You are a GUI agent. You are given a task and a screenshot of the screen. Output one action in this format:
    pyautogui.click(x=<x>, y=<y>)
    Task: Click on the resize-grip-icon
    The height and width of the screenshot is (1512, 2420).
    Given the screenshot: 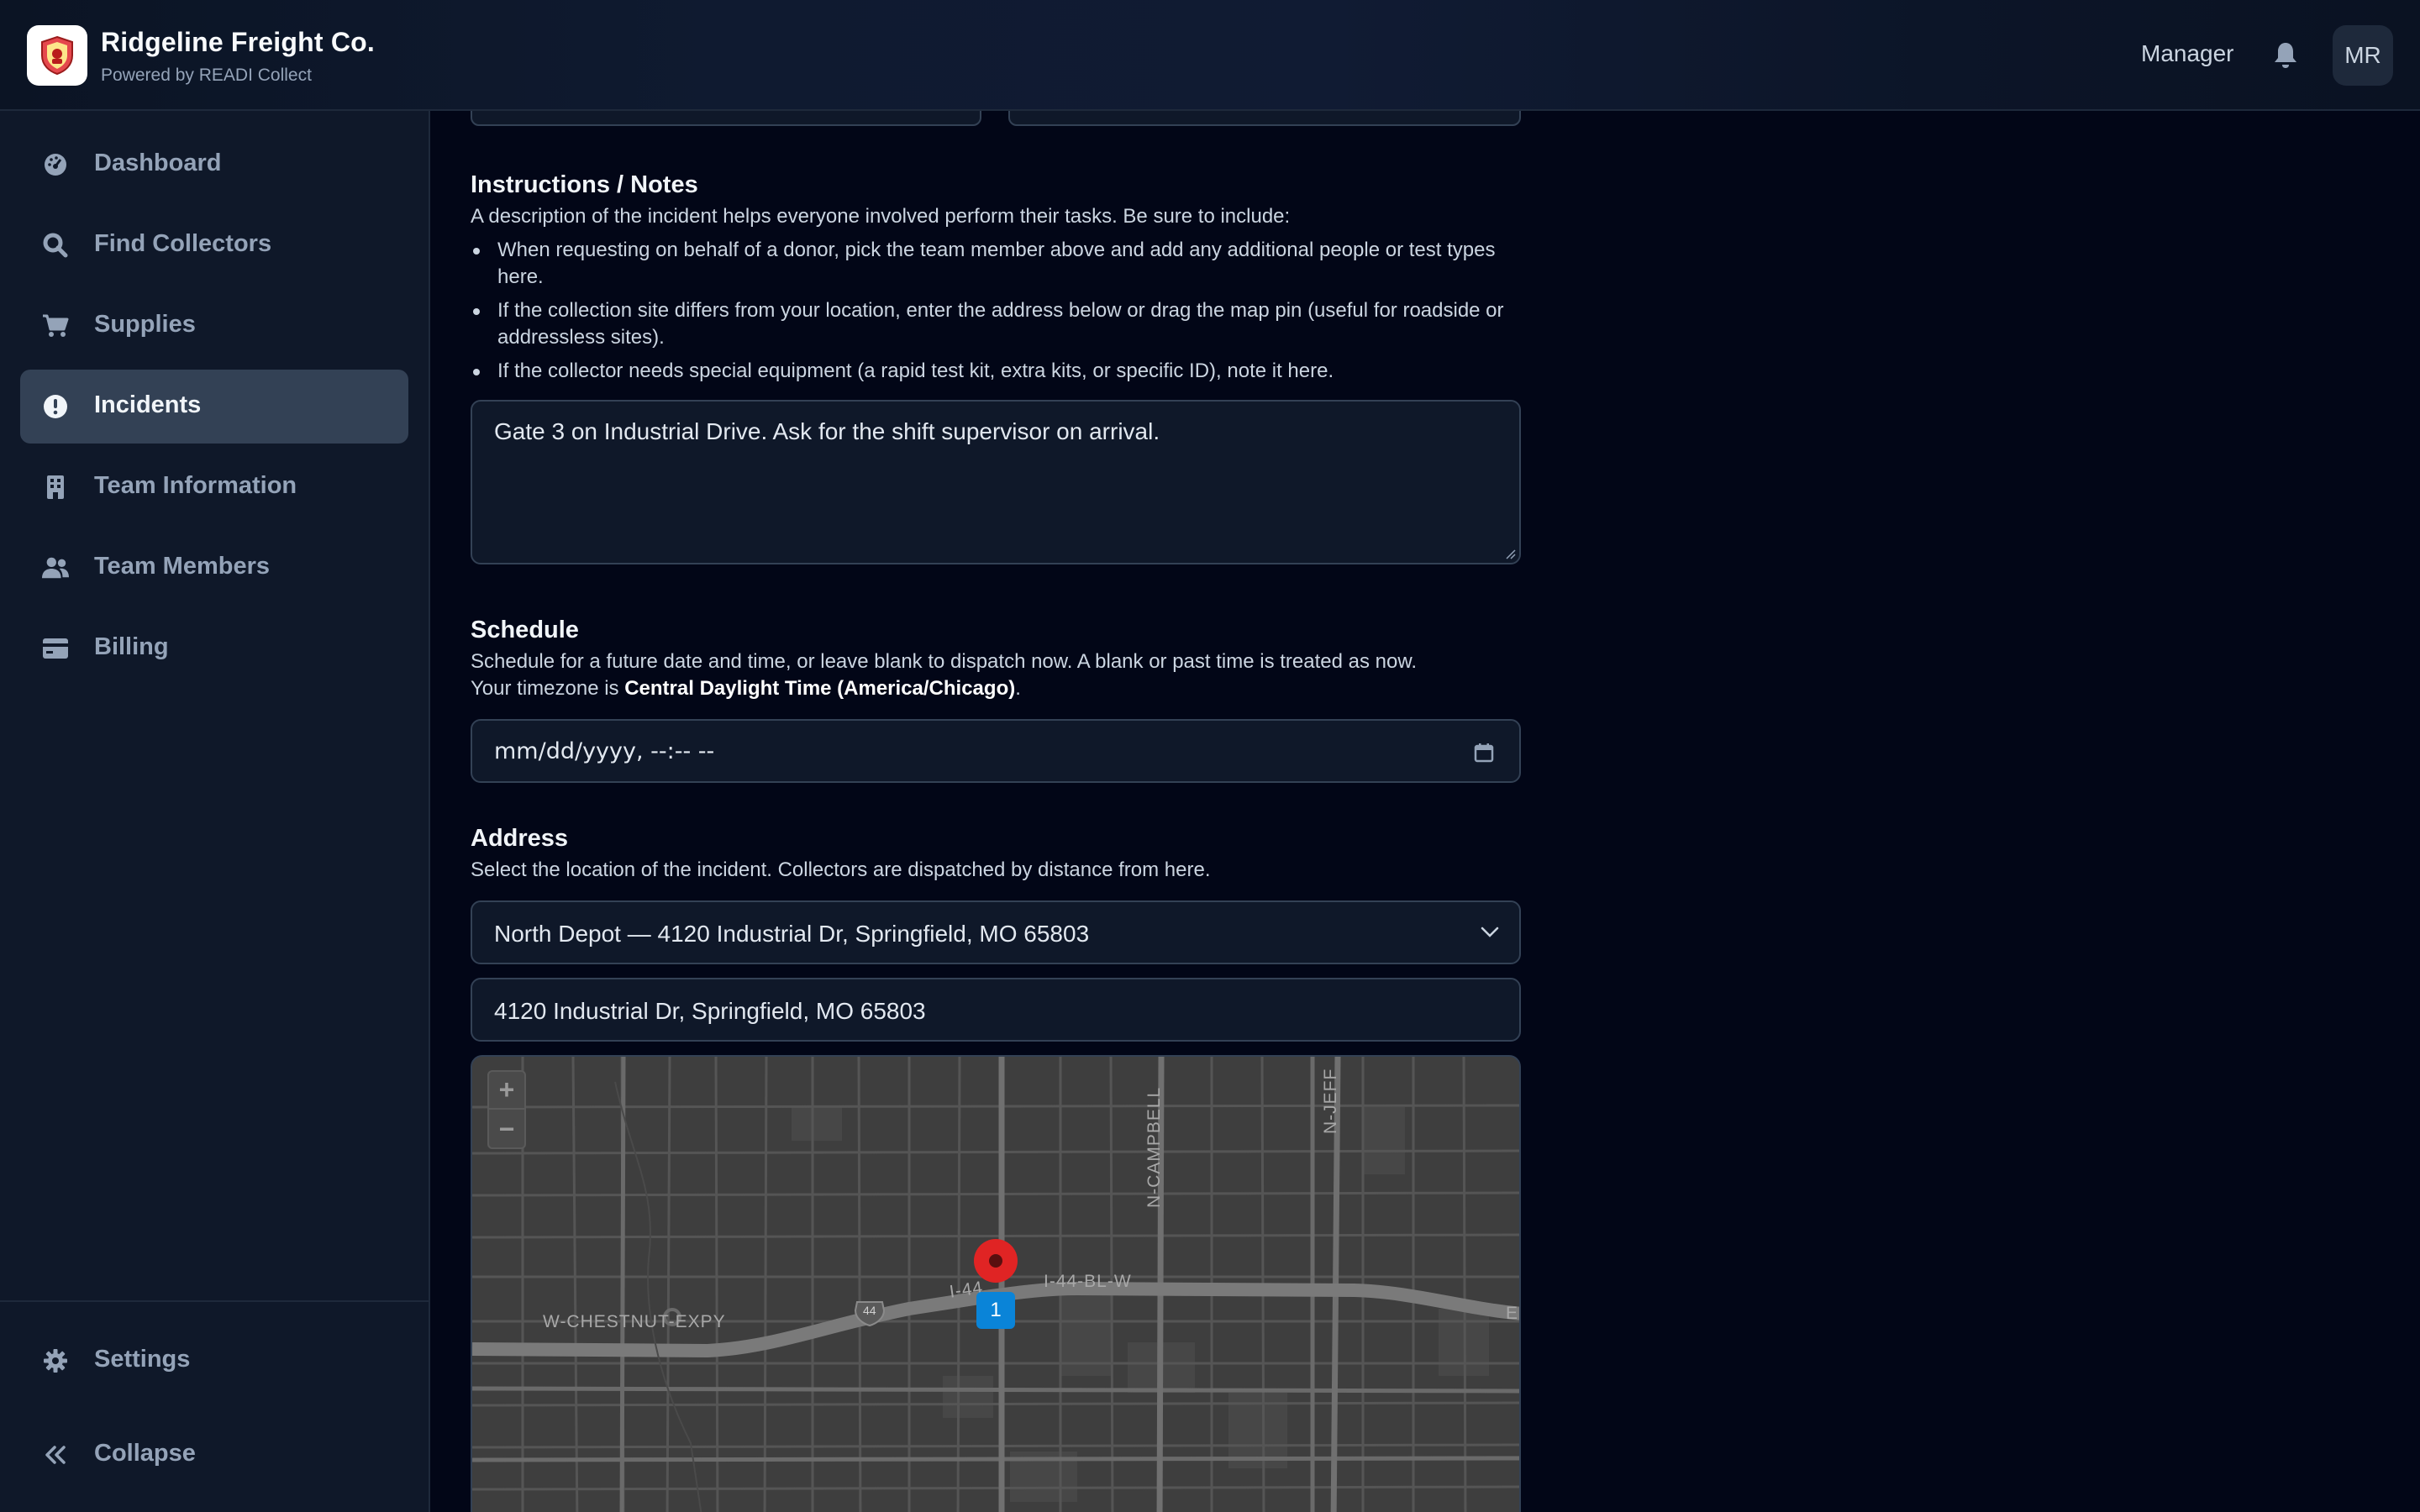 What is the action you would take?
    pyautogui.click(x=1510, y=553)
    